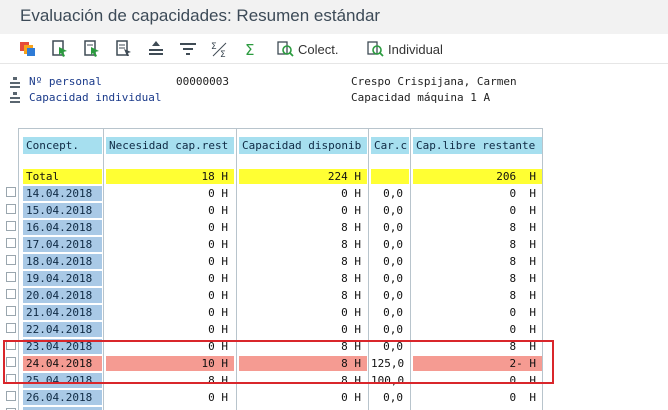 The width and height of the screenshot is (668, 410). Describe the element at coordinates (477, 145) in the screenshot. I see `colhead-free: Cap.libre restante` at that location.